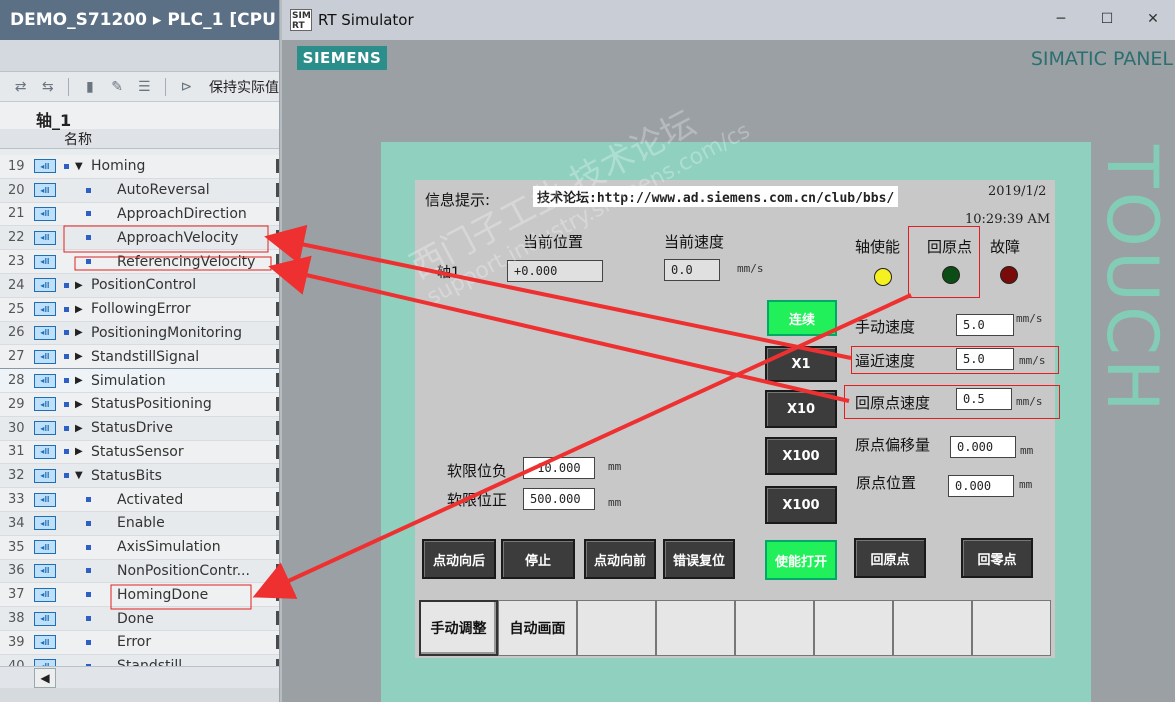 The width and height of the screenshot is (1175, 702). Describe the element at coordinates (45, 678) in the screenshot. I see `scroll-left-icon: ◀` at that location.